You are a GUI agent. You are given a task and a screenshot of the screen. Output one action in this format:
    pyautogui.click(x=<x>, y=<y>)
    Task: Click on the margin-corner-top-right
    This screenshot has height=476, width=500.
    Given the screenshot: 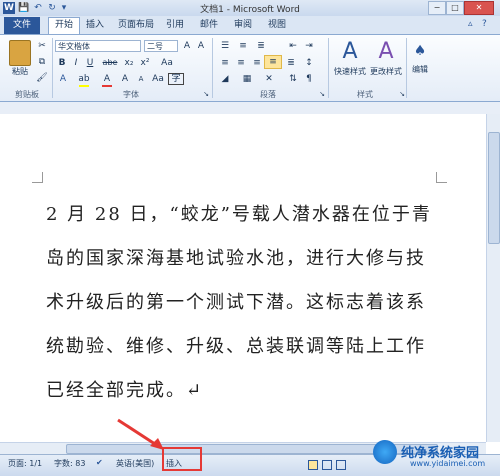 What is the action you would take?
    pyautogui.click(x=441, y=177)
    